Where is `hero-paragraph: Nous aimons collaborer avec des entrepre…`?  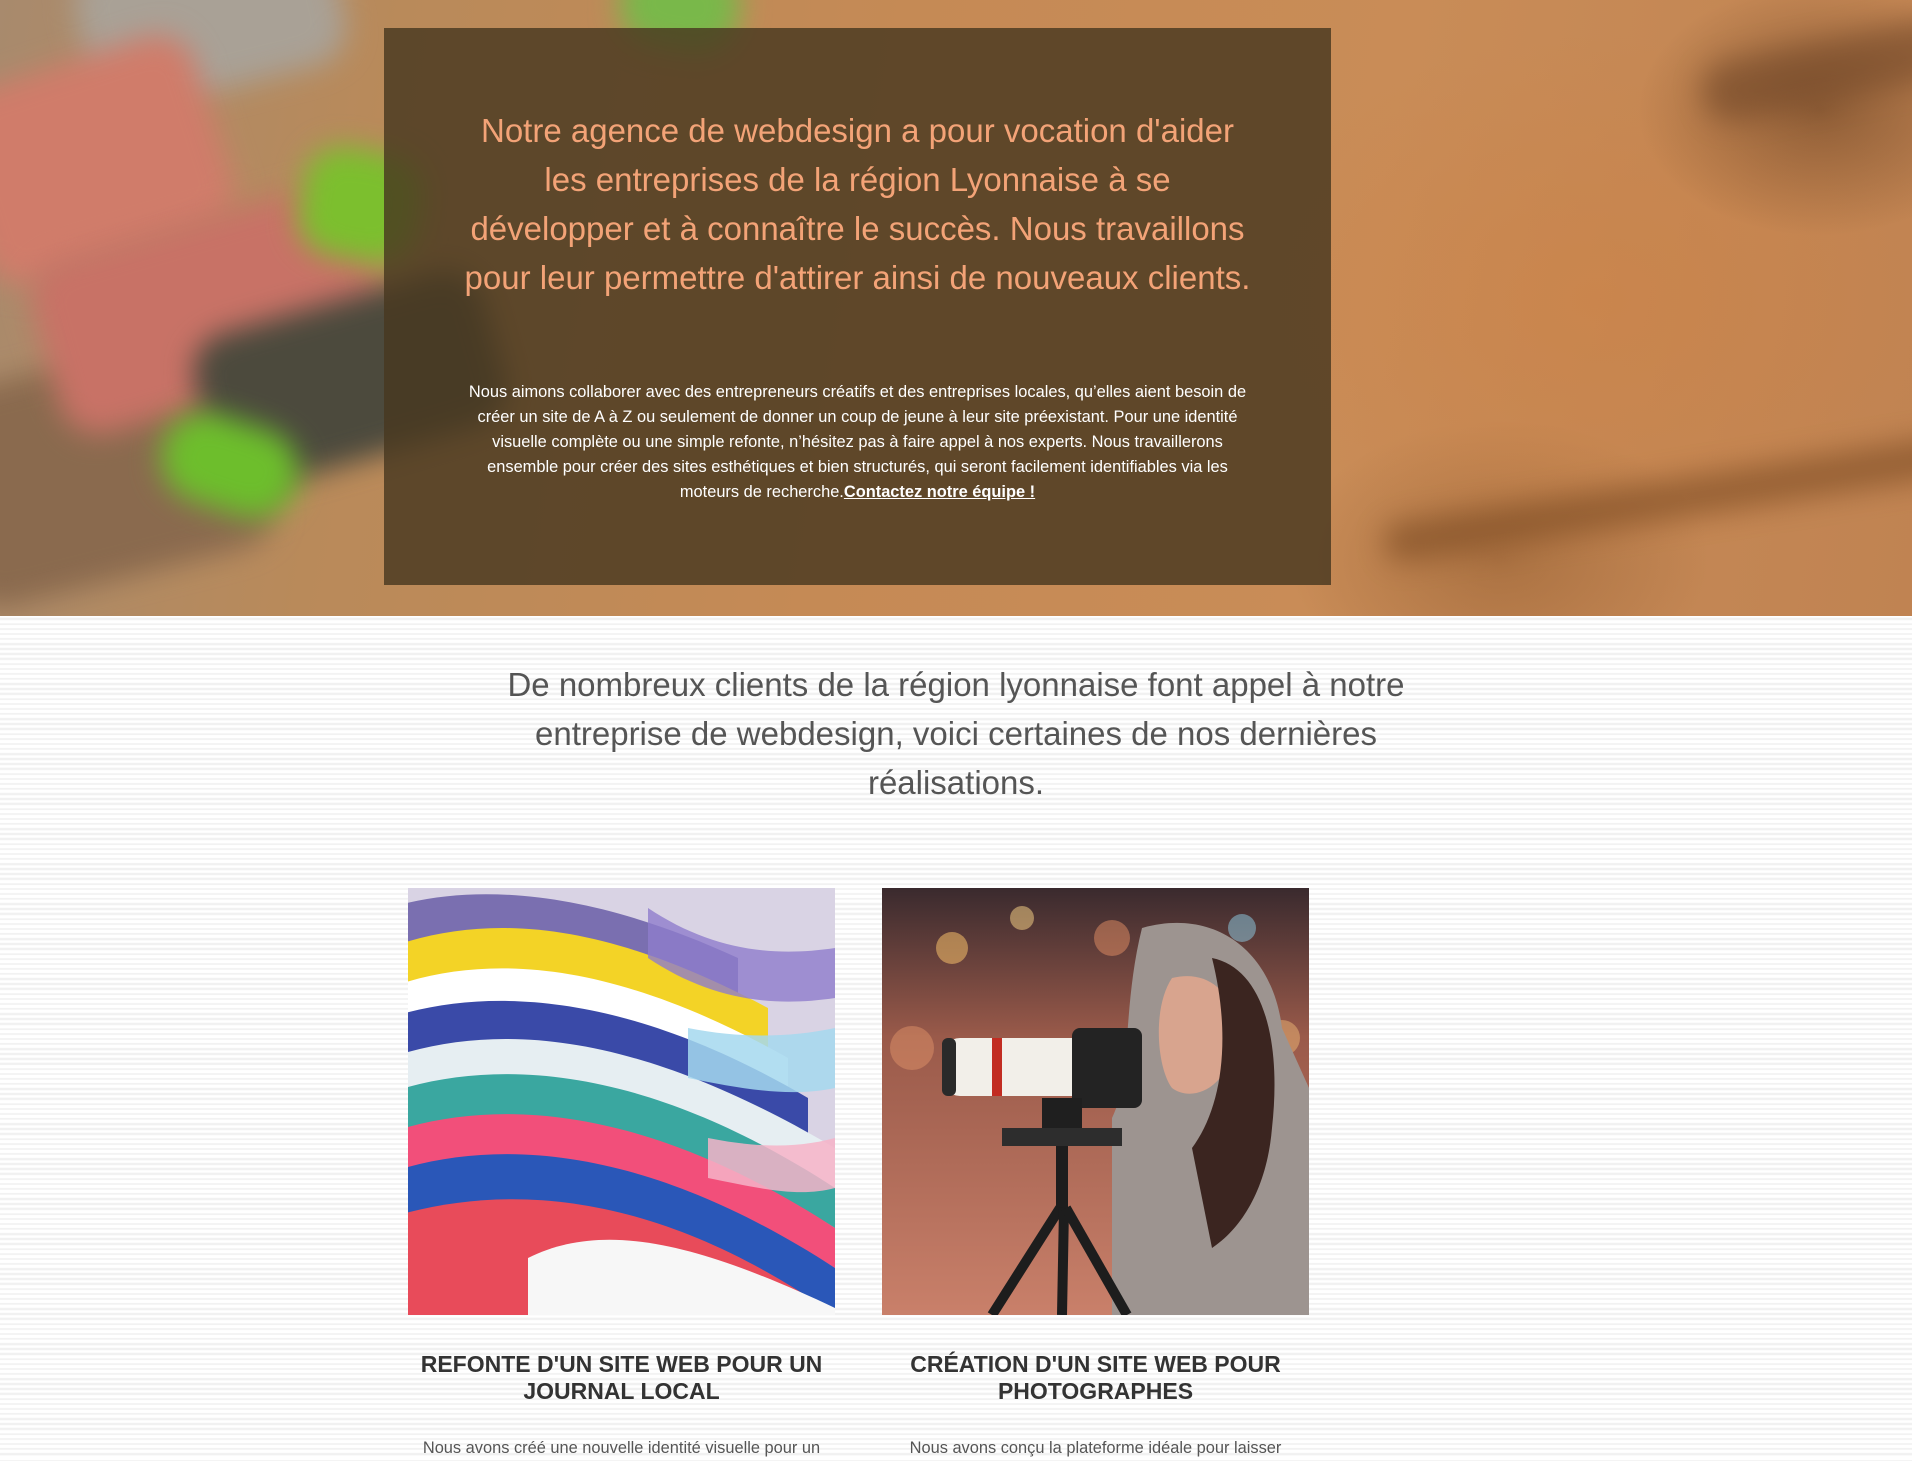
hero-paragraph: Nous aimons collaborer avec des entrepre… is located at coordinates (857, 442).